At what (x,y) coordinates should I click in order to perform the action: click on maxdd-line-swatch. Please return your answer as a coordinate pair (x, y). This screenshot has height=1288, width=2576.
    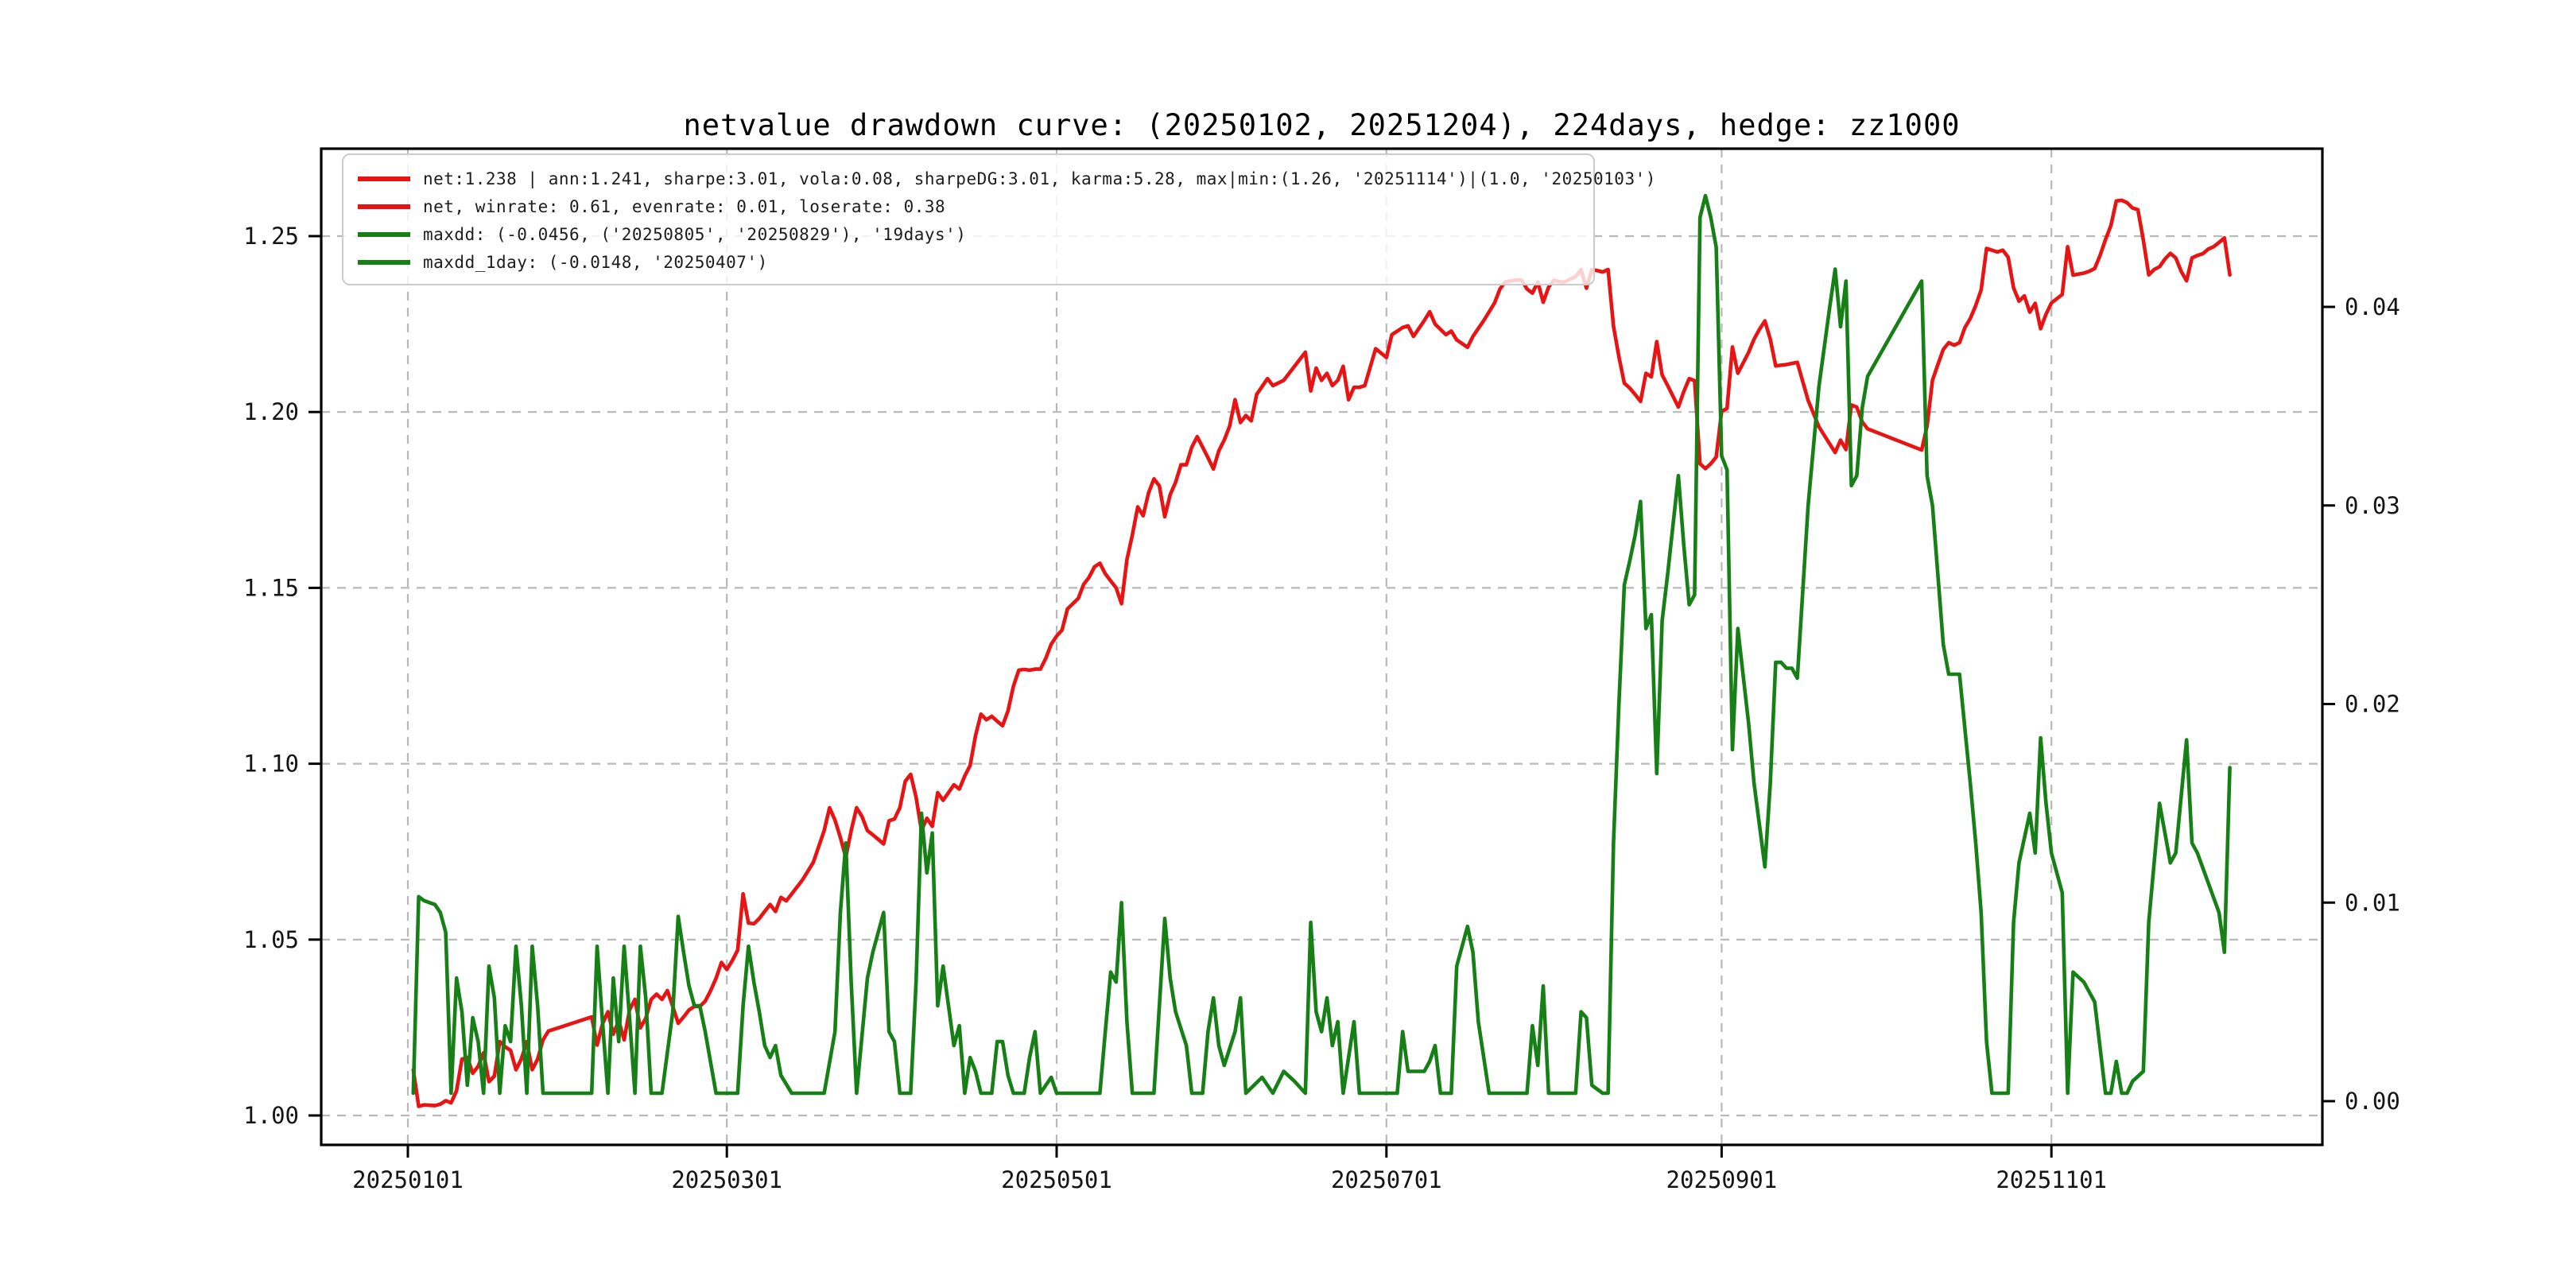
    Looking at the image, I should click on (384, 234).